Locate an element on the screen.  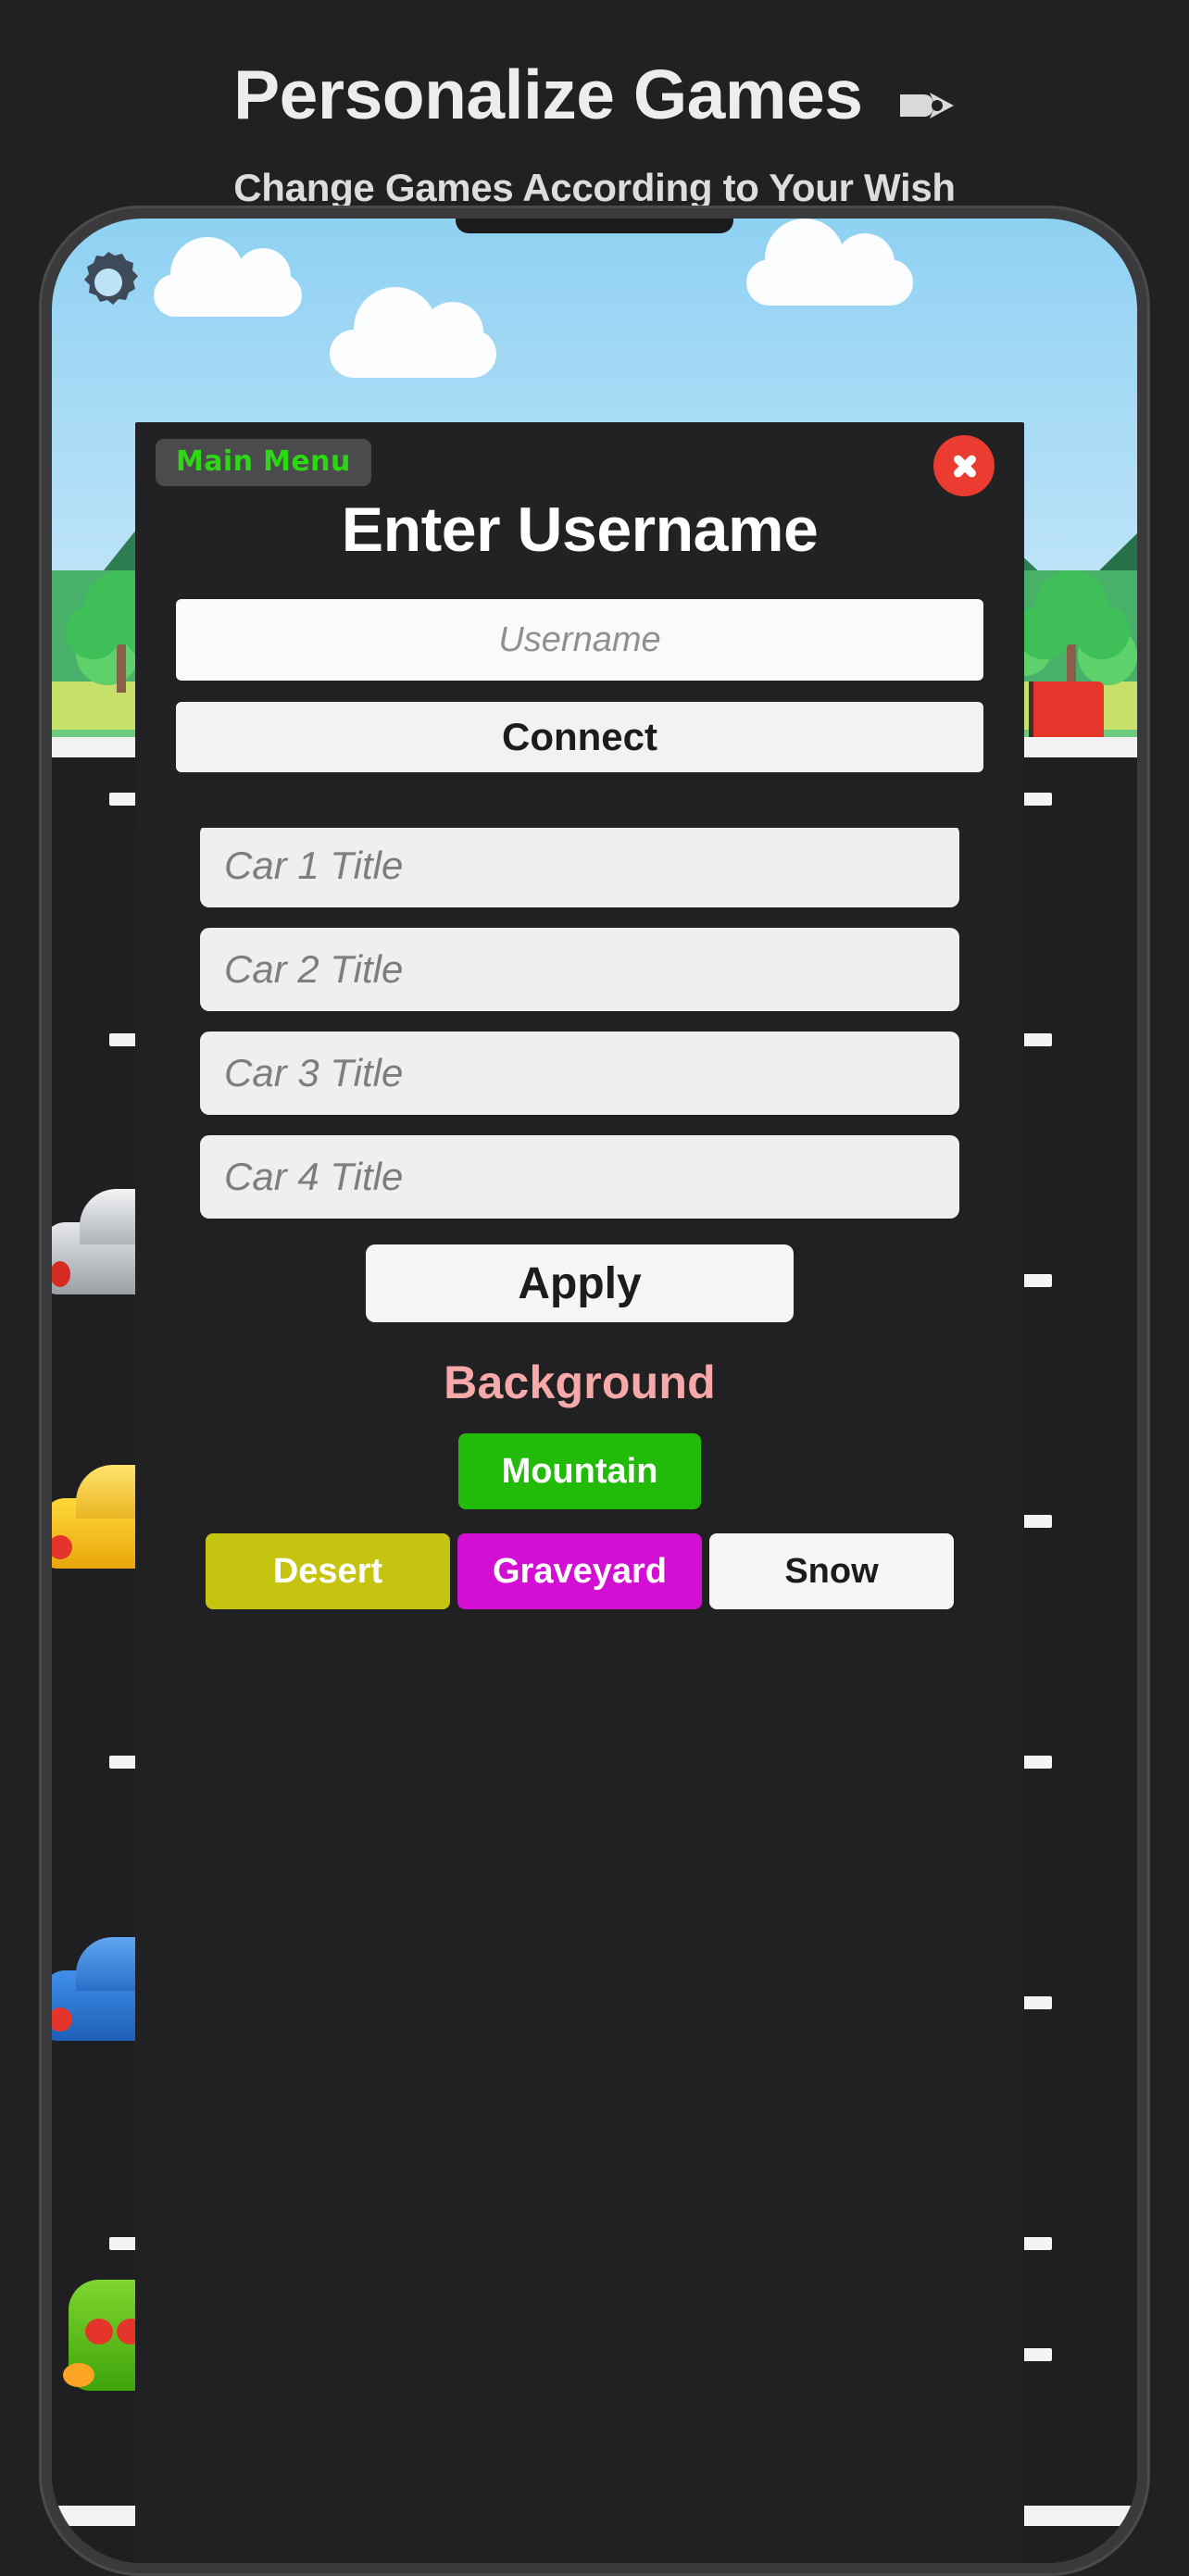
connect-button: Connect is located at coordinates (579, 737).